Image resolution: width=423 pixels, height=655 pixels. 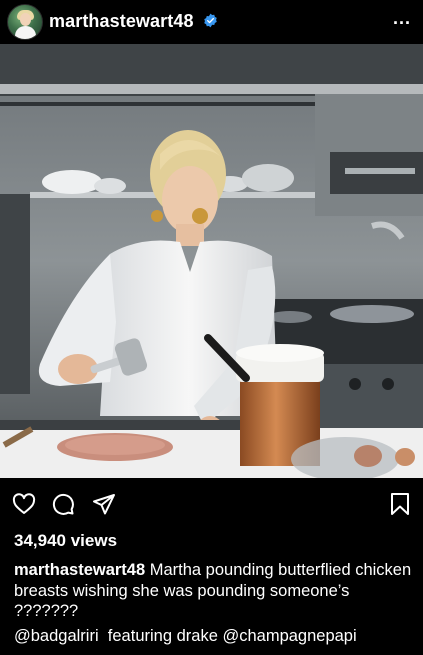 What do you see at coordinates (25, 22) in the screenshot?
I see `avatar` at bounding box center [25, 22].